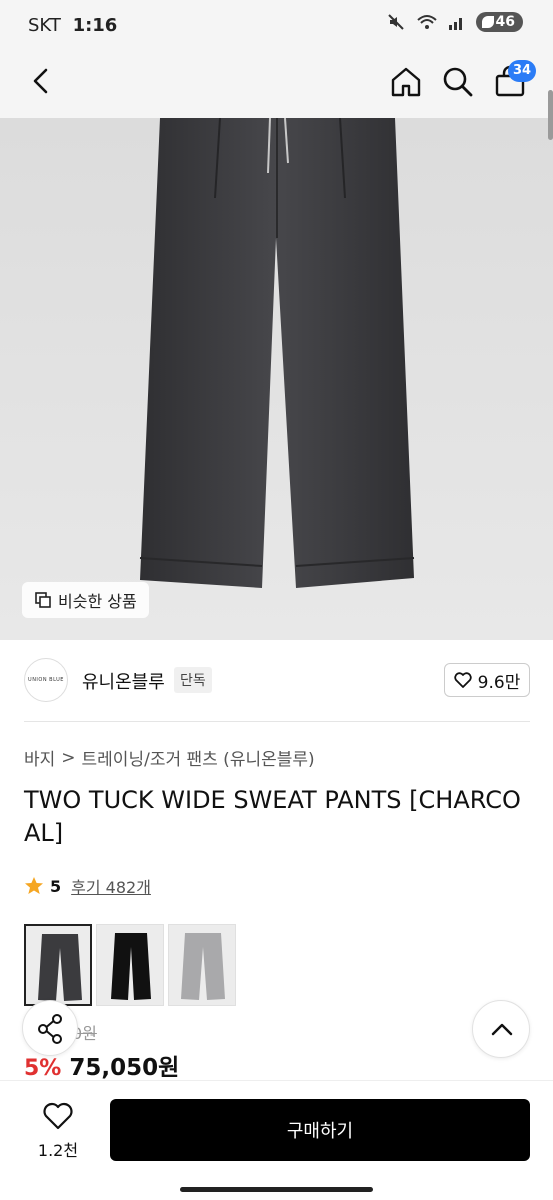  I want to click on color-options, so click(130, 965).